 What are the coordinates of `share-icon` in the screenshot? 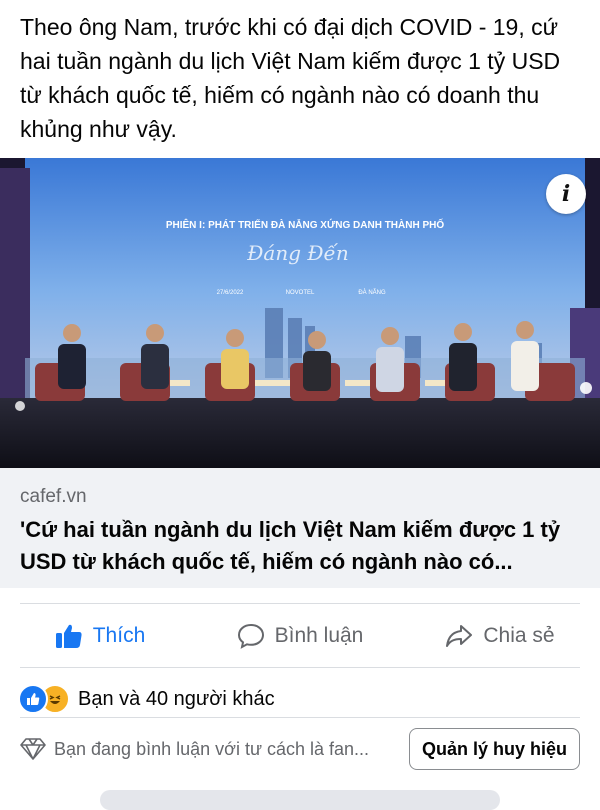 It's located at (459, 636).